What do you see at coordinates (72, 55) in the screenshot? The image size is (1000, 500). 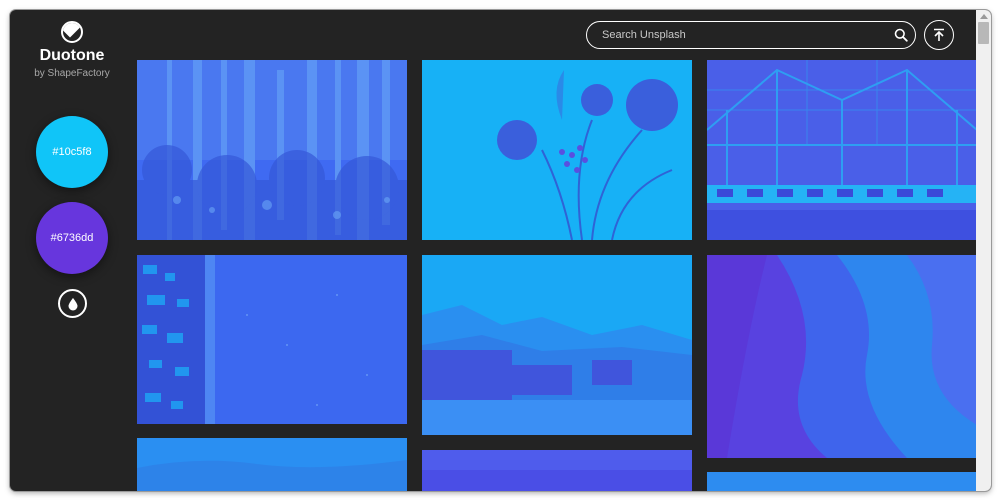 I see `app-title: Duotone` at bounding box center [72, 55].